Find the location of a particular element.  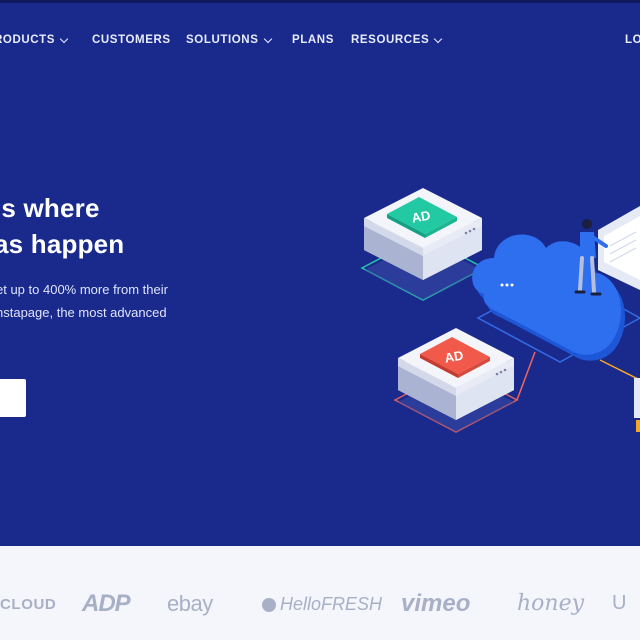

partial-figure-right is located at coordinates (637, 405).